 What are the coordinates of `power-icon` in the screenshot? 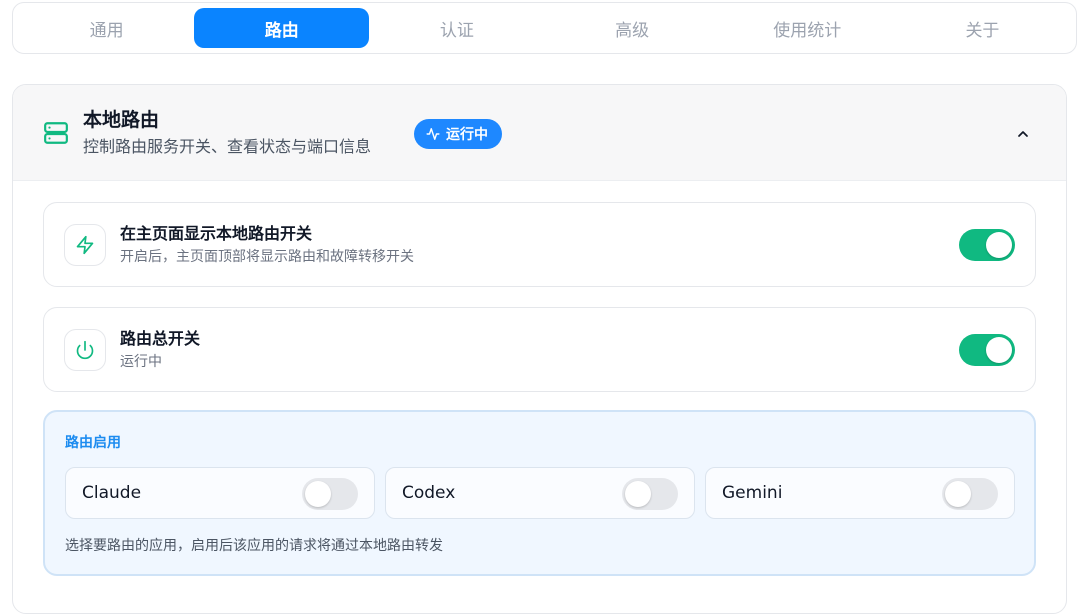 It's located at (85, 349).